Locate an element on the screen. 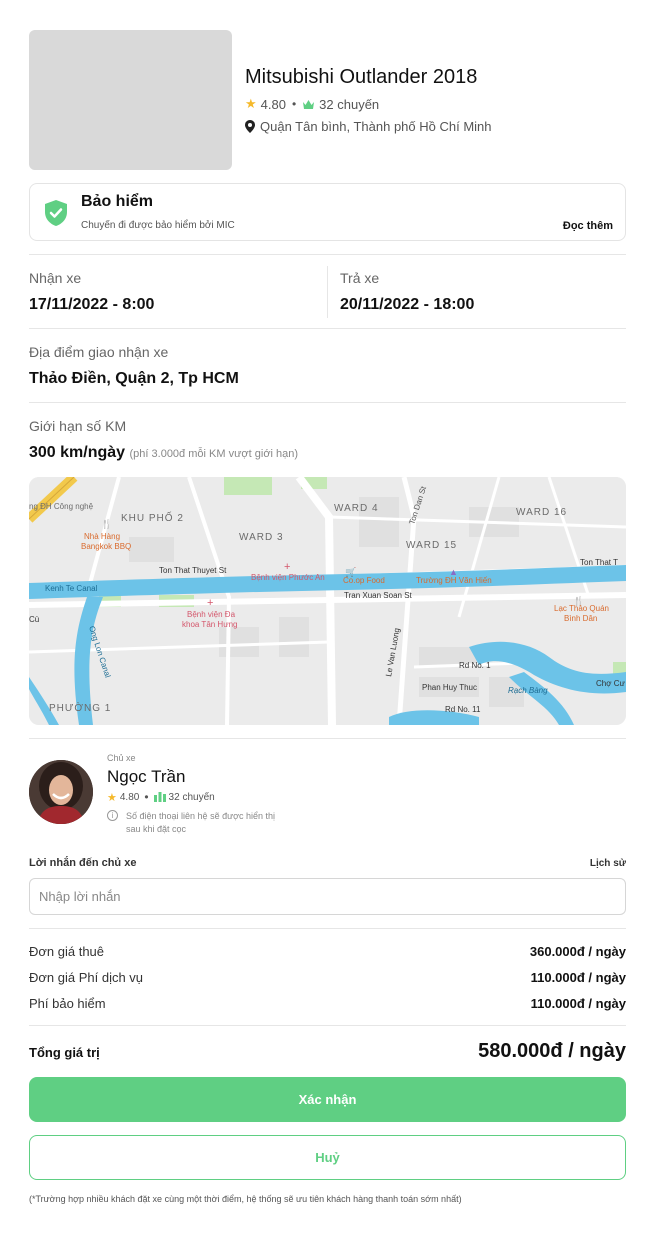 This screenshot has width=655, height=1235. map-label: WARD 4 is located at coordinates (356, 508).